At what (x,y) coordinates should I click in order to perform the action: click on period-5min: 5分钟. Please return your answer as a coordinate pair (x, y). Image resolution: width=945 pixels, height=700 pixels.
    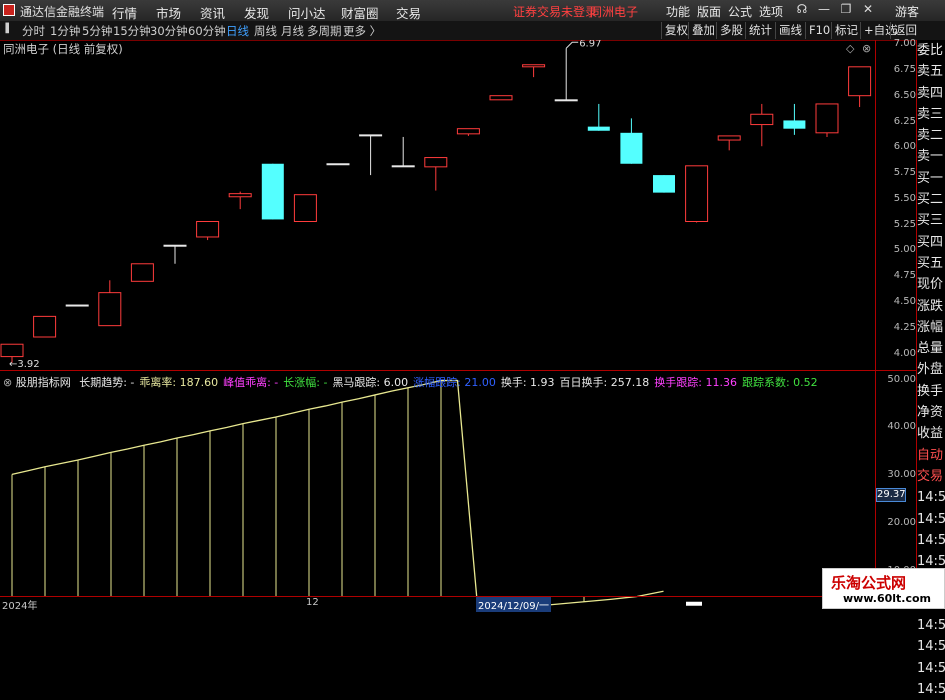
    Looking at the image, I should click on (97, 31).